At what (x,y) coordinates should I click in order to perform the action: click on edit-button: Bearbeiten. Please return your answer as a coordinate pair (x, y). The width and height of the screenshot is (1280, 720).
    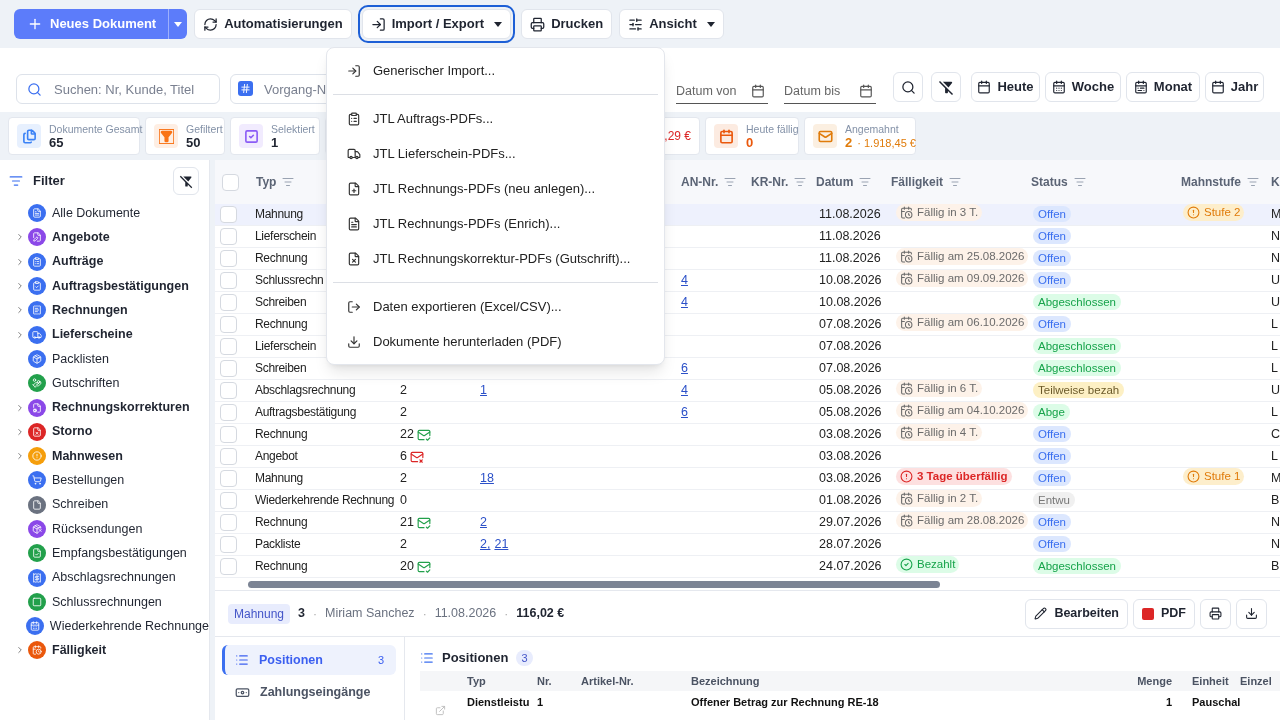
    Looking at the image, I should click on (1076, 613).